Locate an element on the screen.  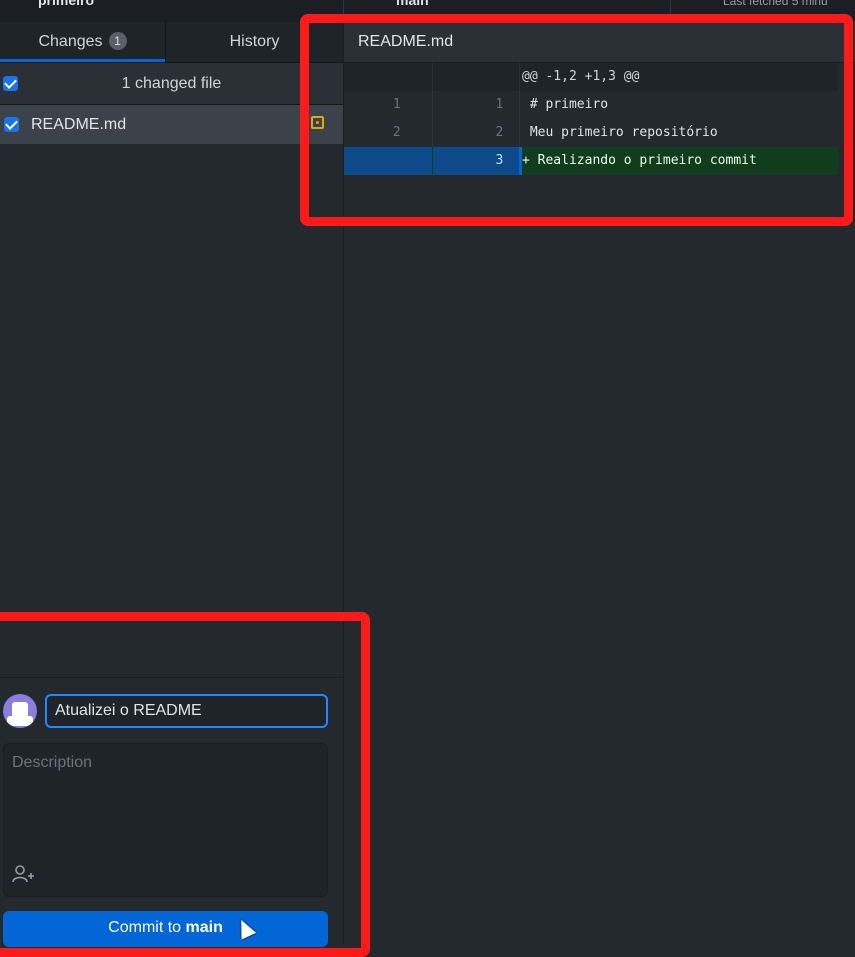
tab-changes-label: Changes is located at coordinates (70, 41).